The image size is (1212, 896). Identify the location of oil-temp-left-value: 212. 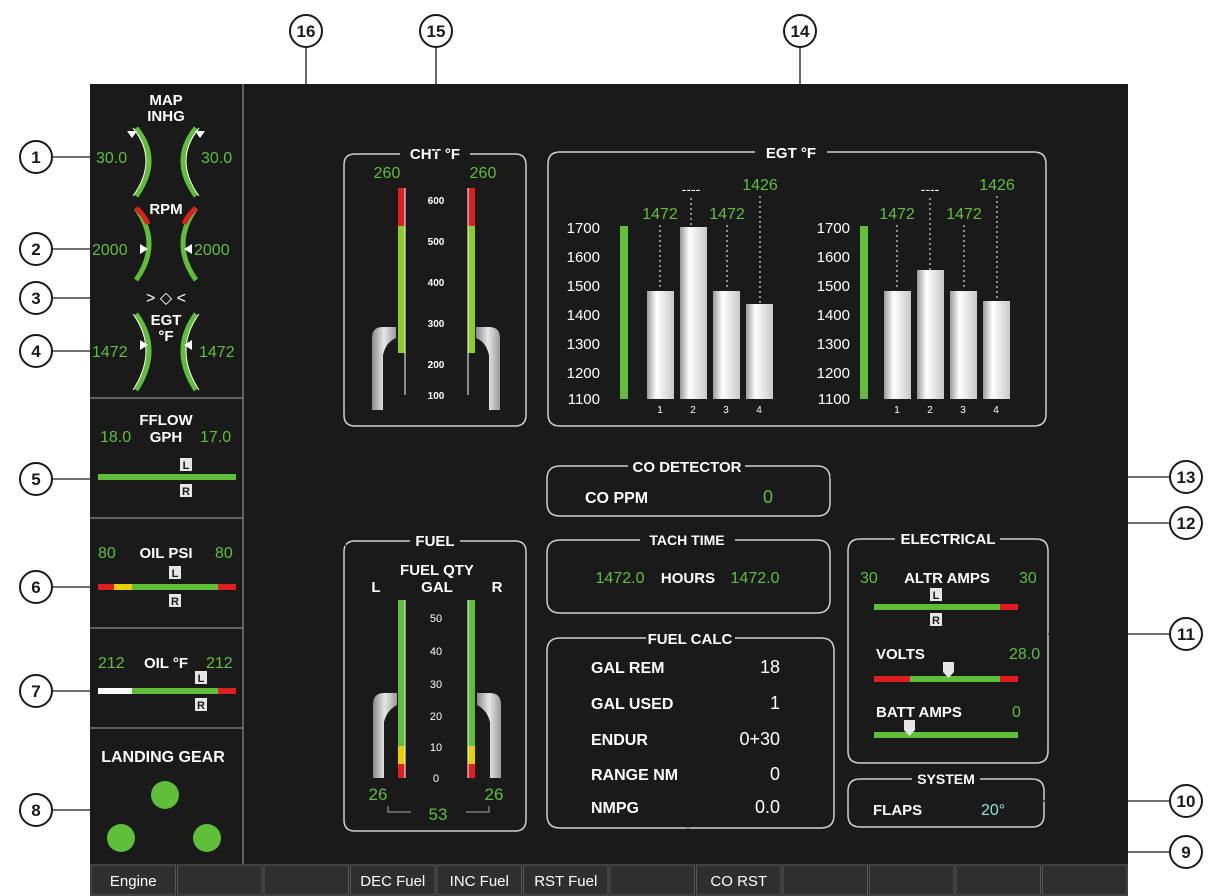
(111, 663).